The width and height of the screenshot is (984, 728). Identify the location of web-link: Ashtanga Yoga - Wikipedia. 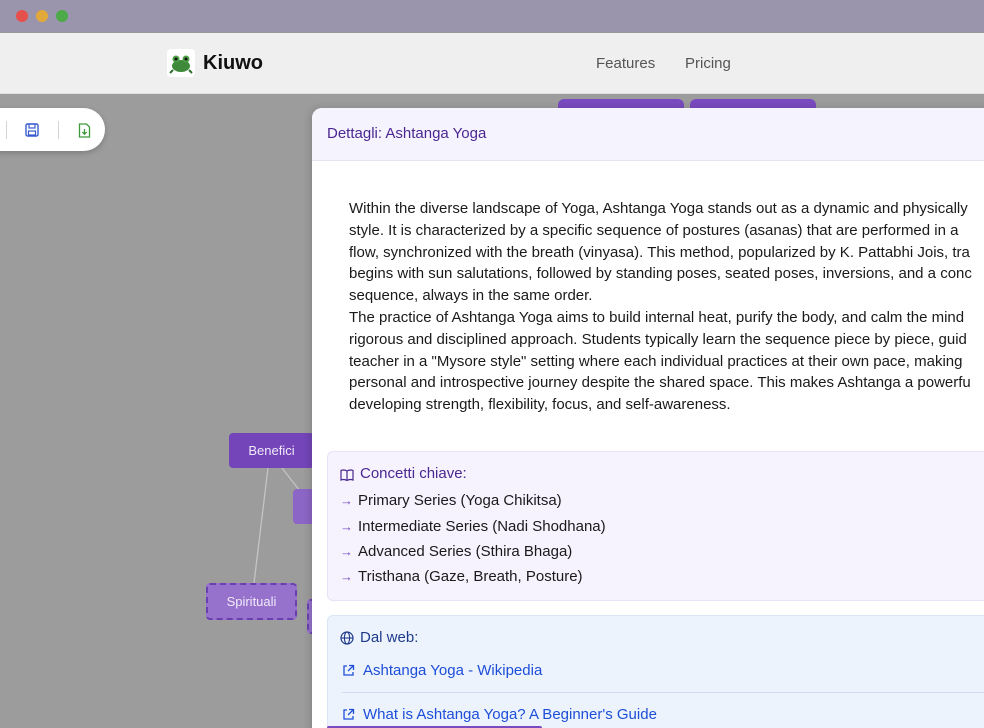
(442, 670).